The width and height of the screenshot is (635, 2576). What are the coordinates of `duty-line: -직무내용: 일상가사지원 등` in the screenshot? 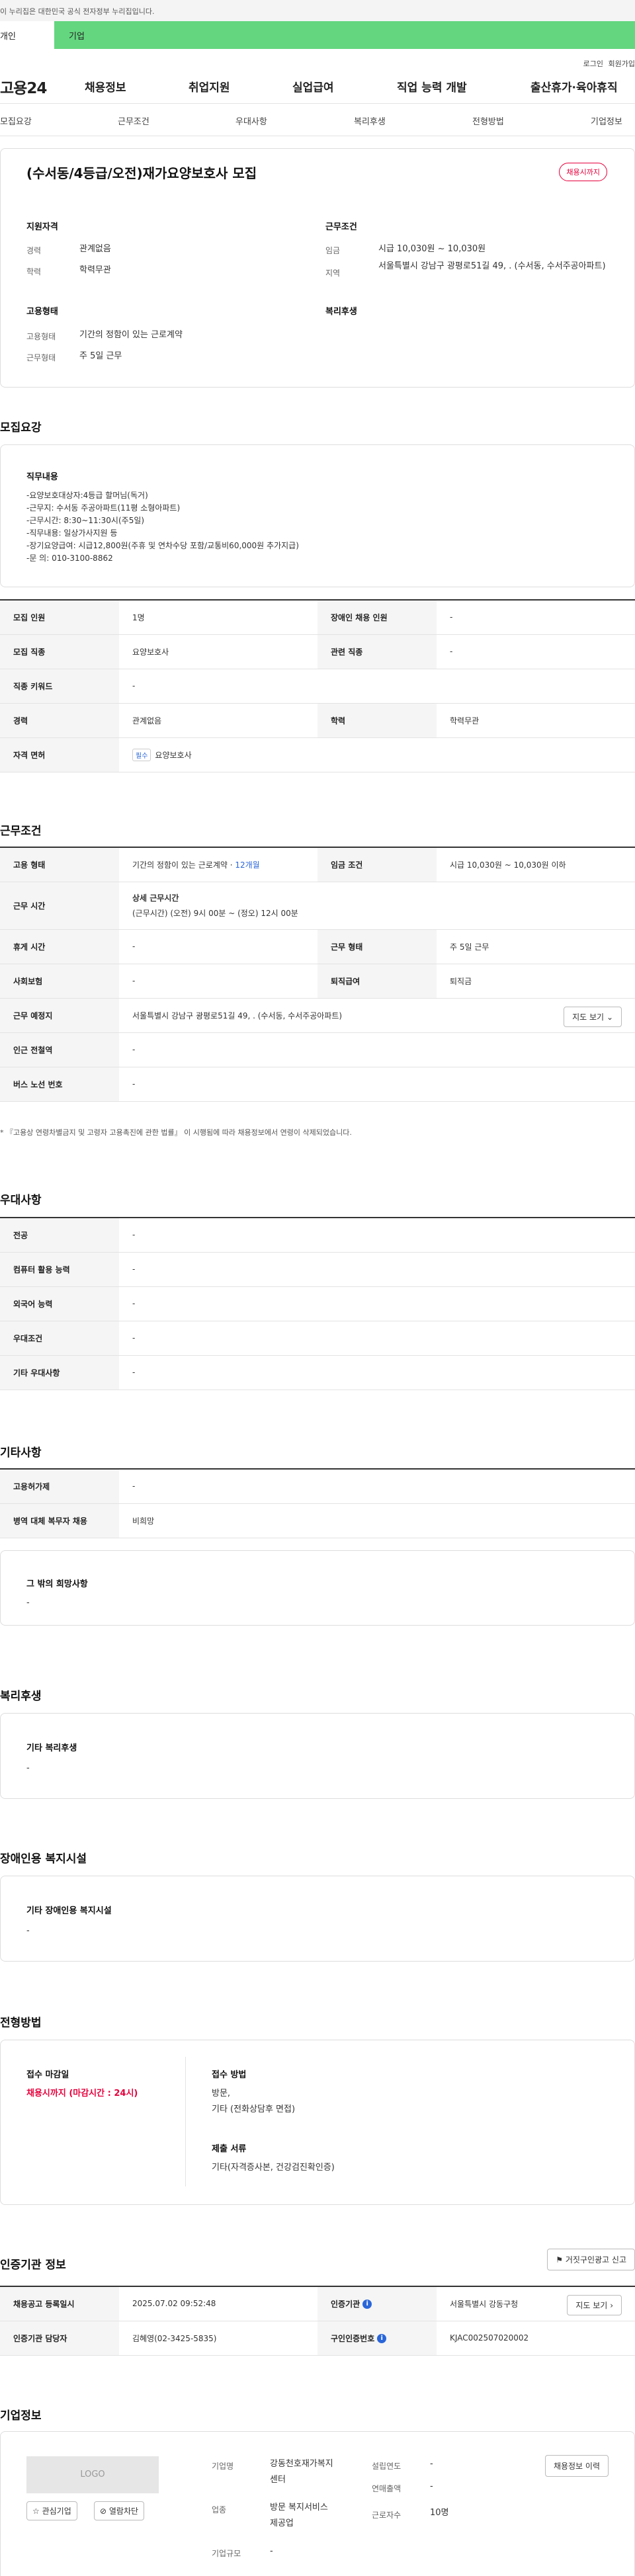 It's located at (72, 533).